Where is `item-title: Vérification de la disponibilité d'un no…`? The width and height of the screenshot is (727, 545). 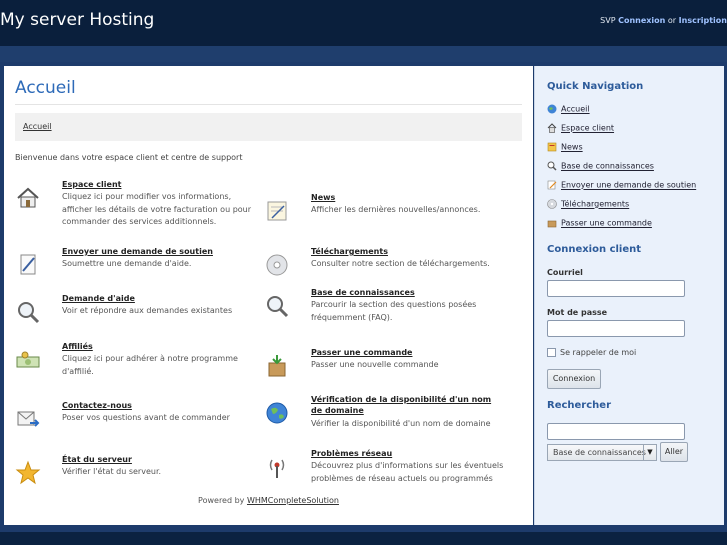 item-title: Vérification de la disponibilité d'un no… is located at coordinates (406, 405).